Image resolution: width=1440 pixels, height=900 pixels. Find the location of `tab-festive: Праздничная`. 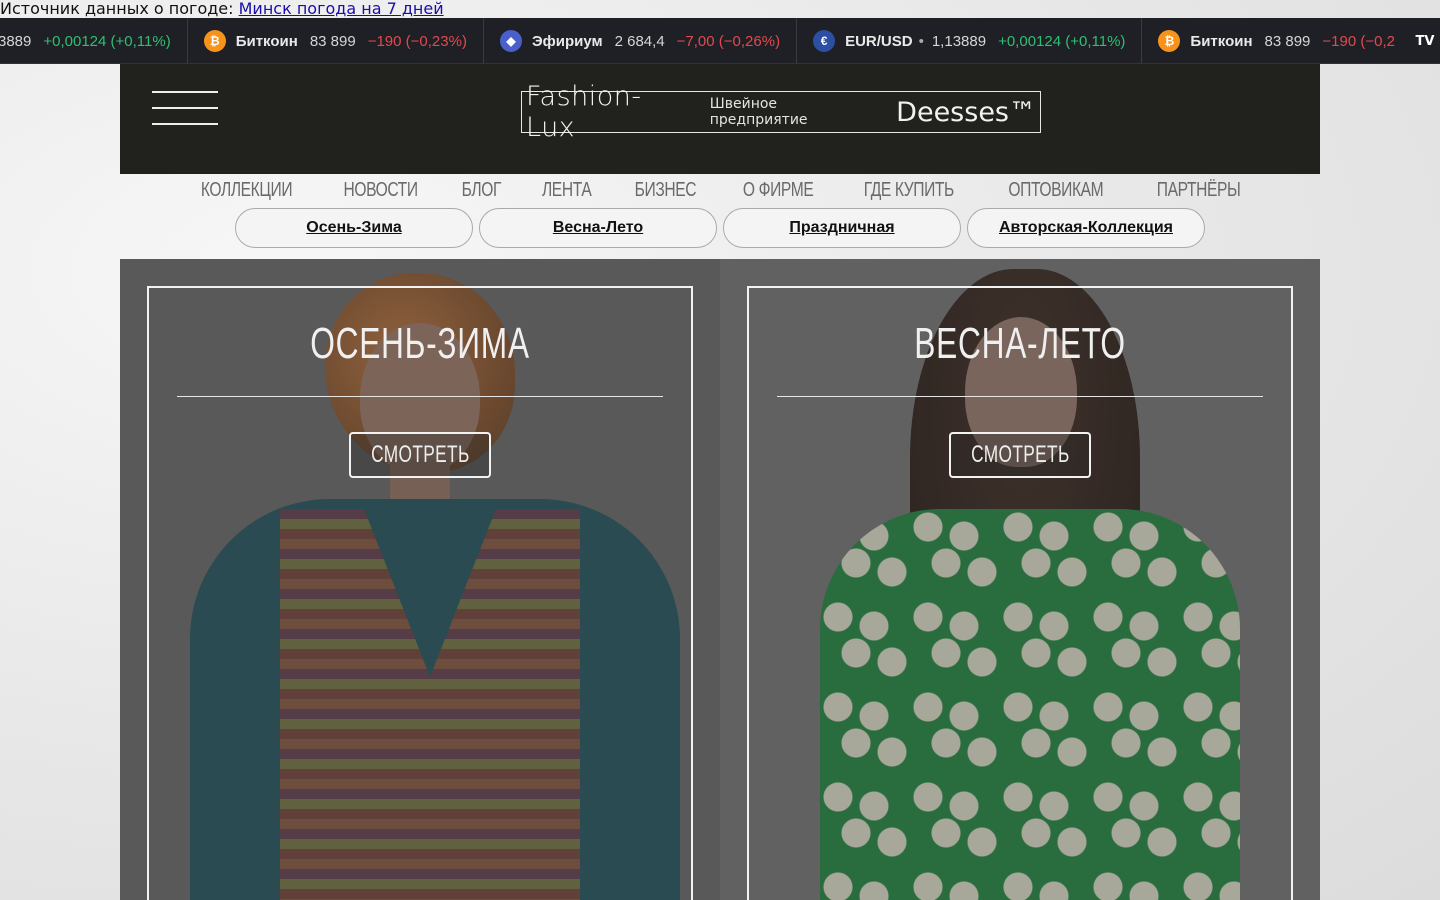

tab-festive: Праздничная is located at coordinates (842, 228).